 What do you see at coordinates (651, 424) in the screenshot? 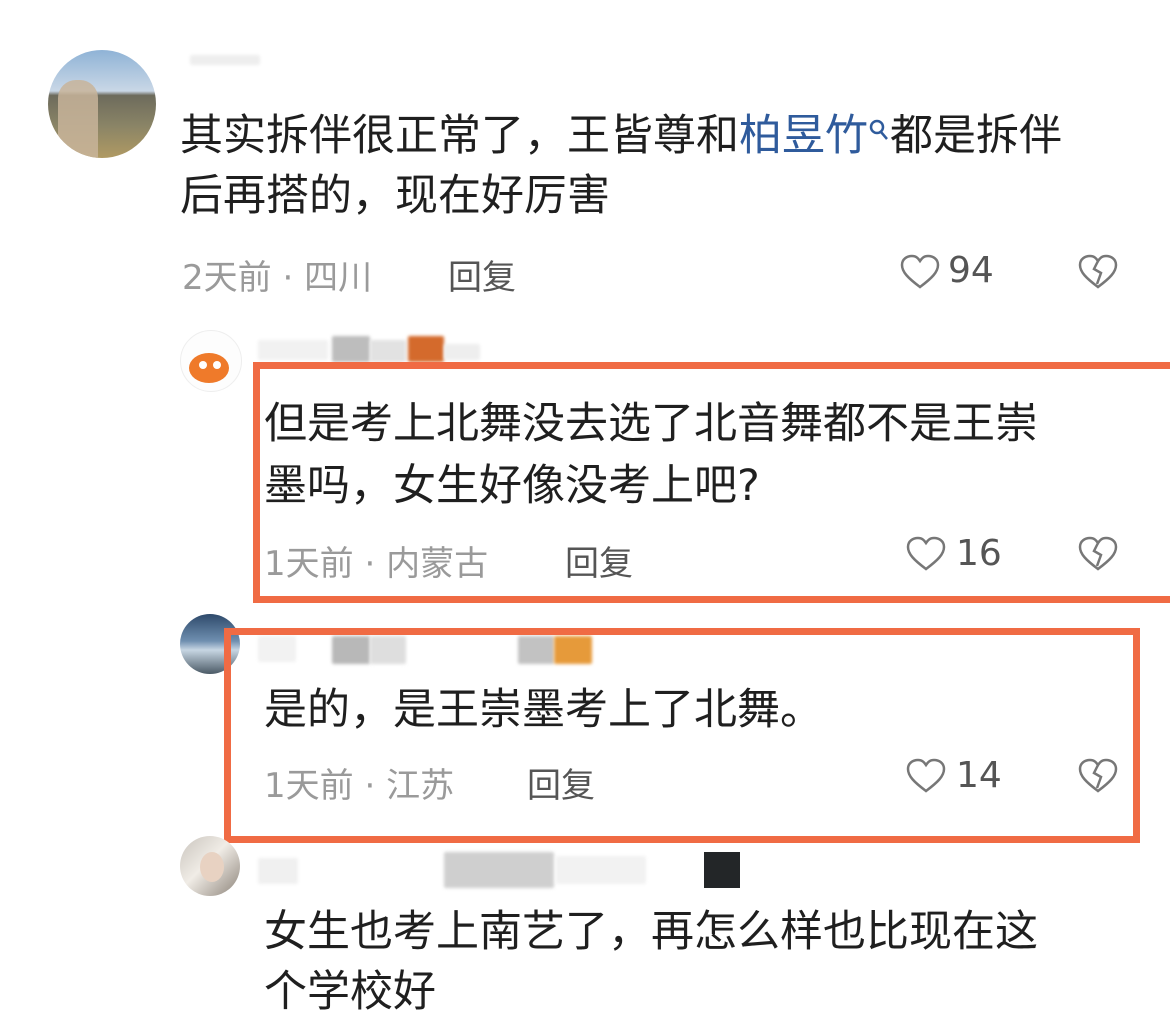
I see `comment-text-line1: 但是考上北舞没去选了北音舞都不是王崇` at bounding box center [651, 424].